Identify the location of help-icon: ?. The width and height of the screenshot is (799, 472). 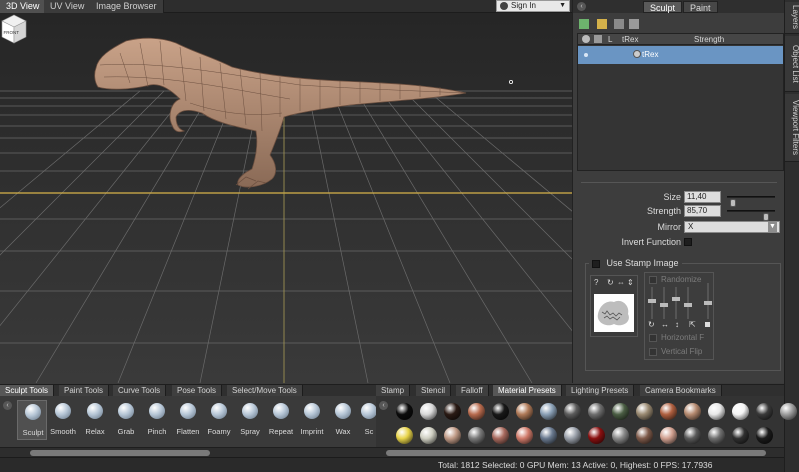
(596, 282).